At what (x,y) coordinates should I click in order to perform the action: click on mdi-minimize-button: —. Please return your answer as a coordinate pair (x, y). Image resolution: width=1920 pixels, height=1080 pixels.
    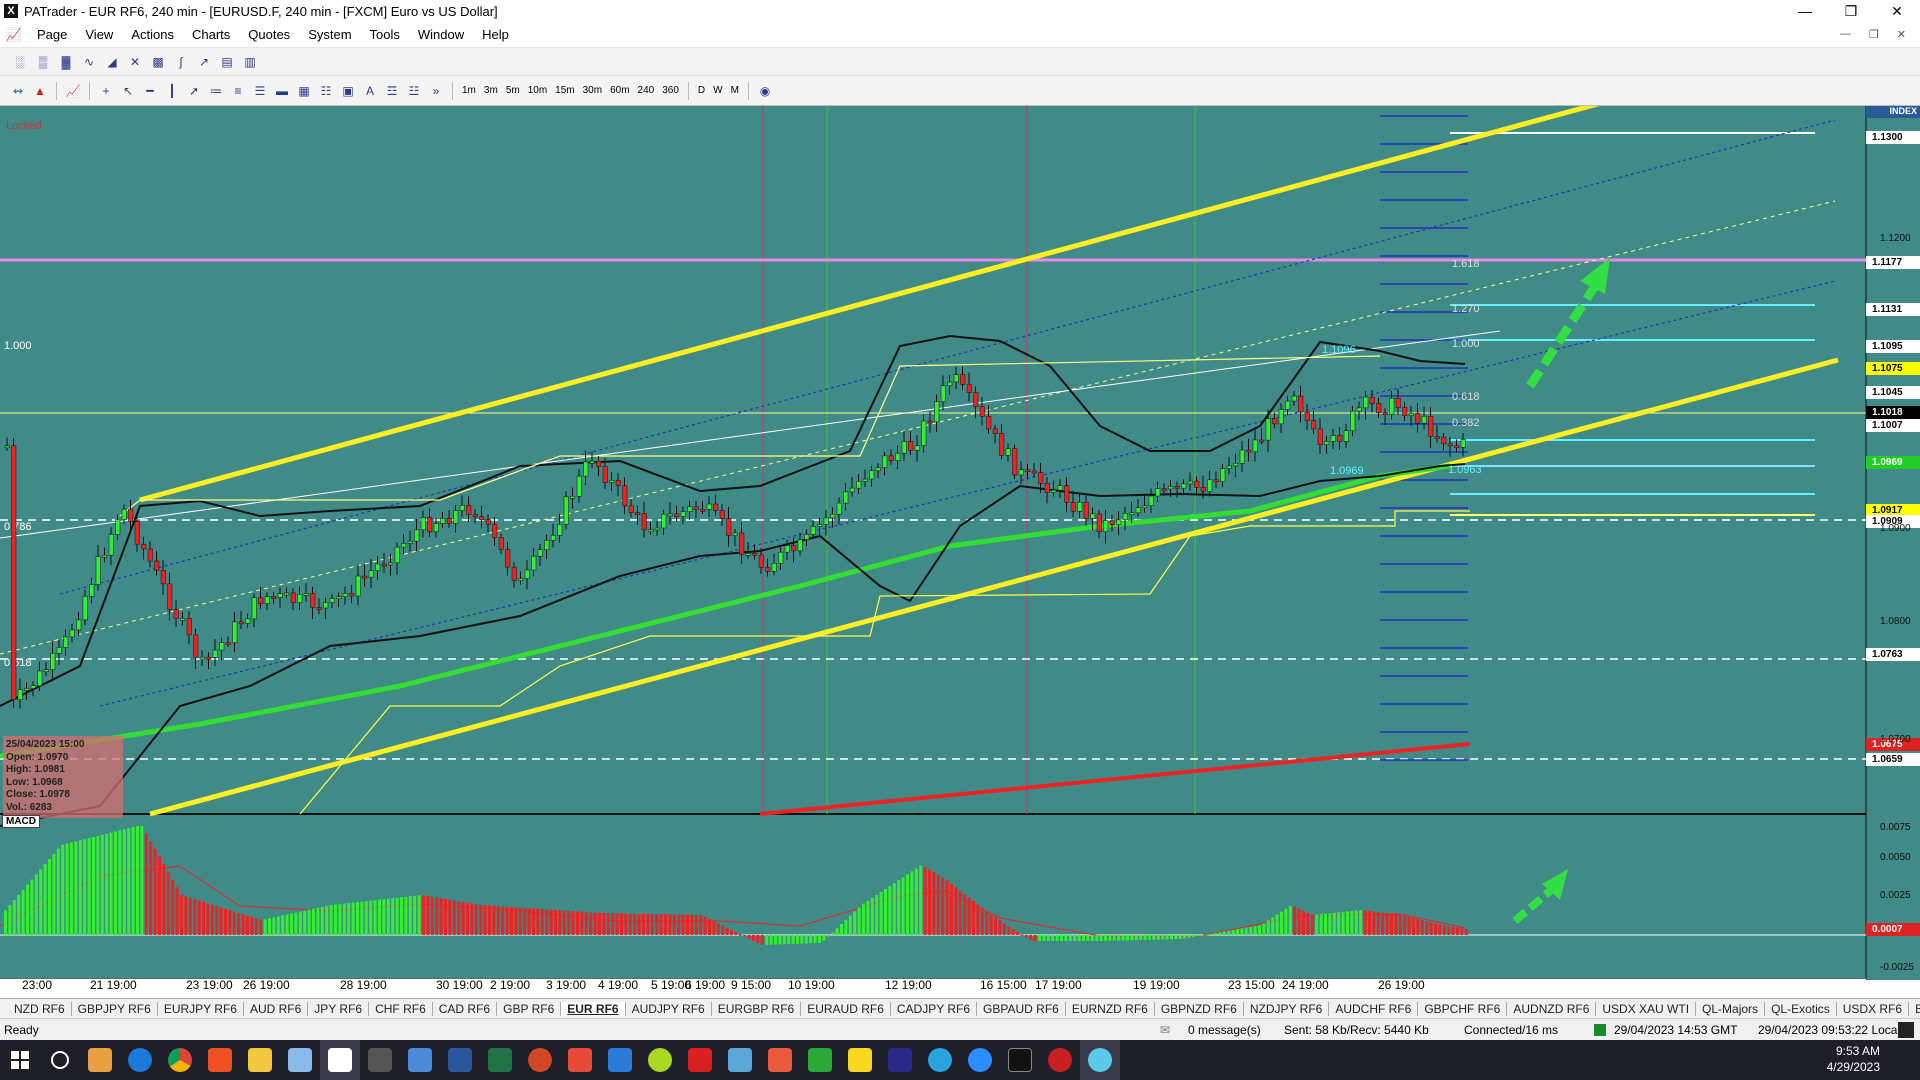
    Looking at the image, I should click on (1845, 34).